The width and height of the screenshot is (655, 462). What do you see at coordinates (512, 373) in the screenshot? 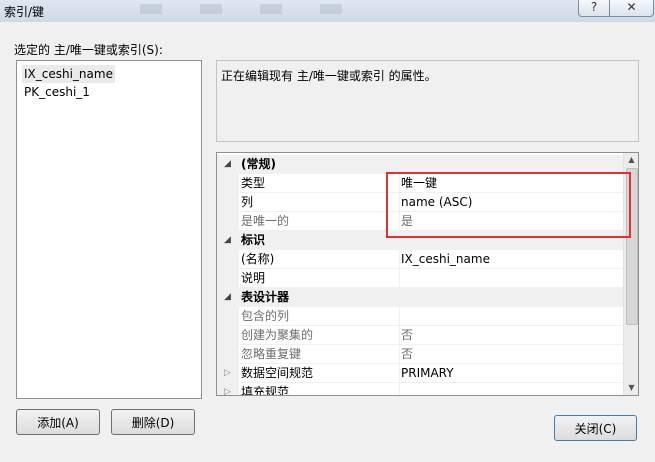
I see `property-value: PRIMARY` at bounding box center [512, 373].